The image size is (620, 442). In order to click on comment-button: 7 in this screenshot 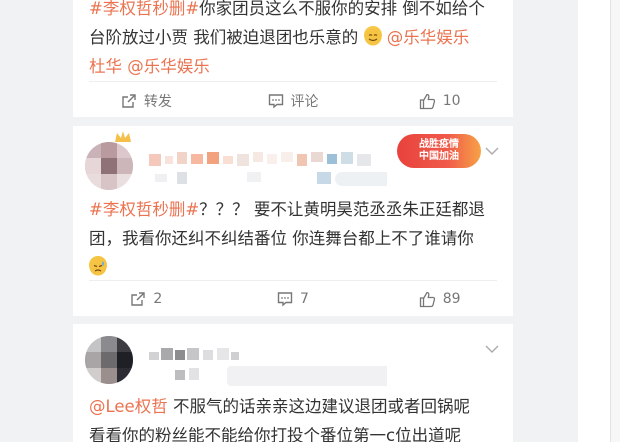, I will do `click(293, 299)`.